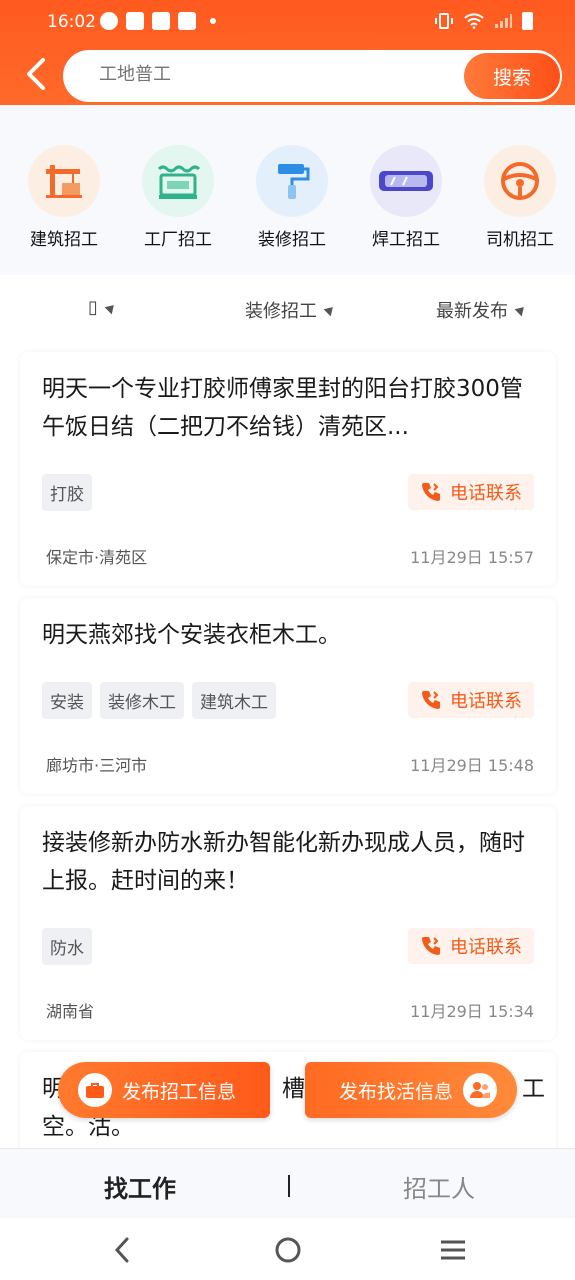 The image size is (575, 1280). Describe the element at coordinates (406, 240) in the screenshot. I see `category-label: 焊工招工` at that location.